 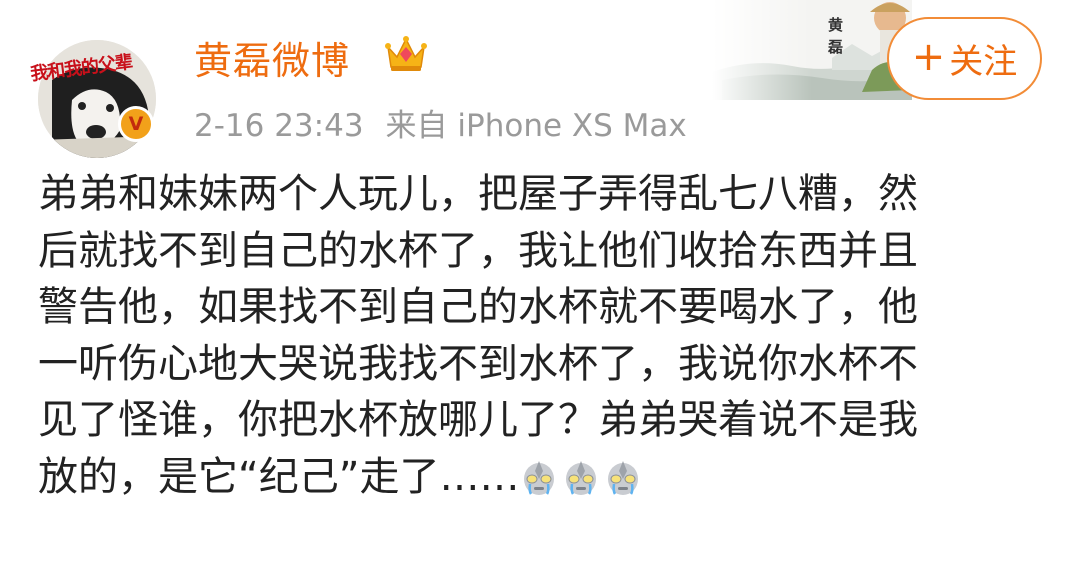 I want to click on follow-button: + 关注, so click(x=964, y=58).